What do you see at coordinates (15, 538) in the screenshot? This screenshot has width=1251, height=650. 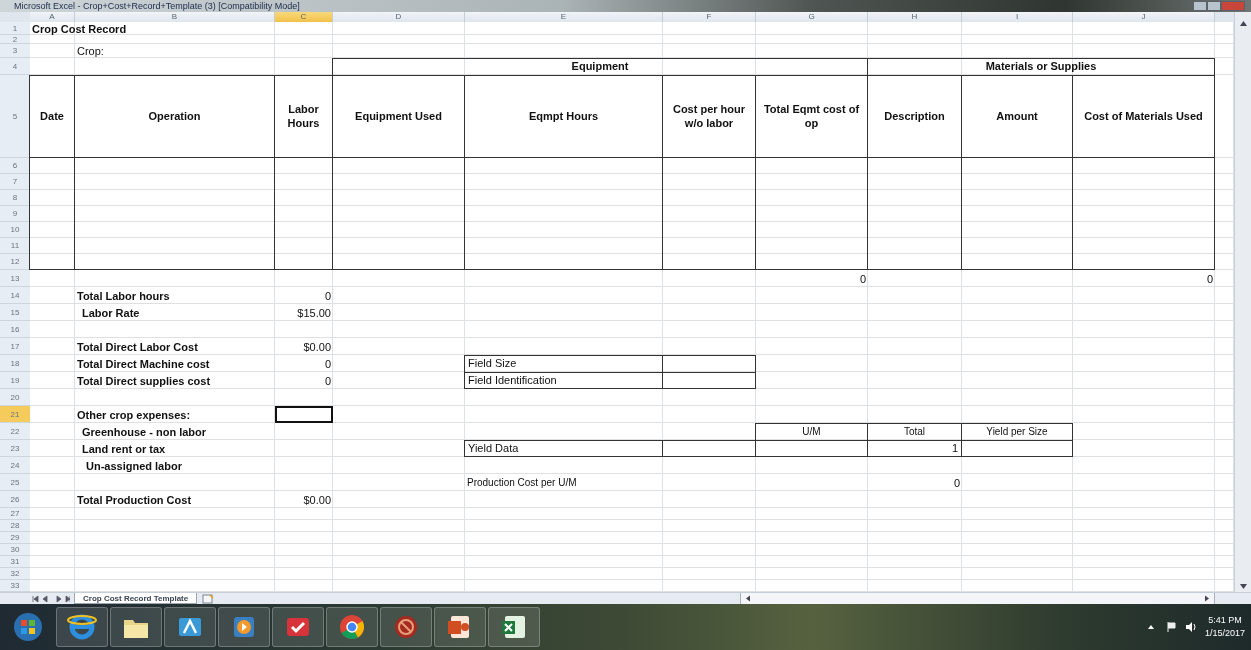 I see `row-header: 29` at bounding box center [15, 538].